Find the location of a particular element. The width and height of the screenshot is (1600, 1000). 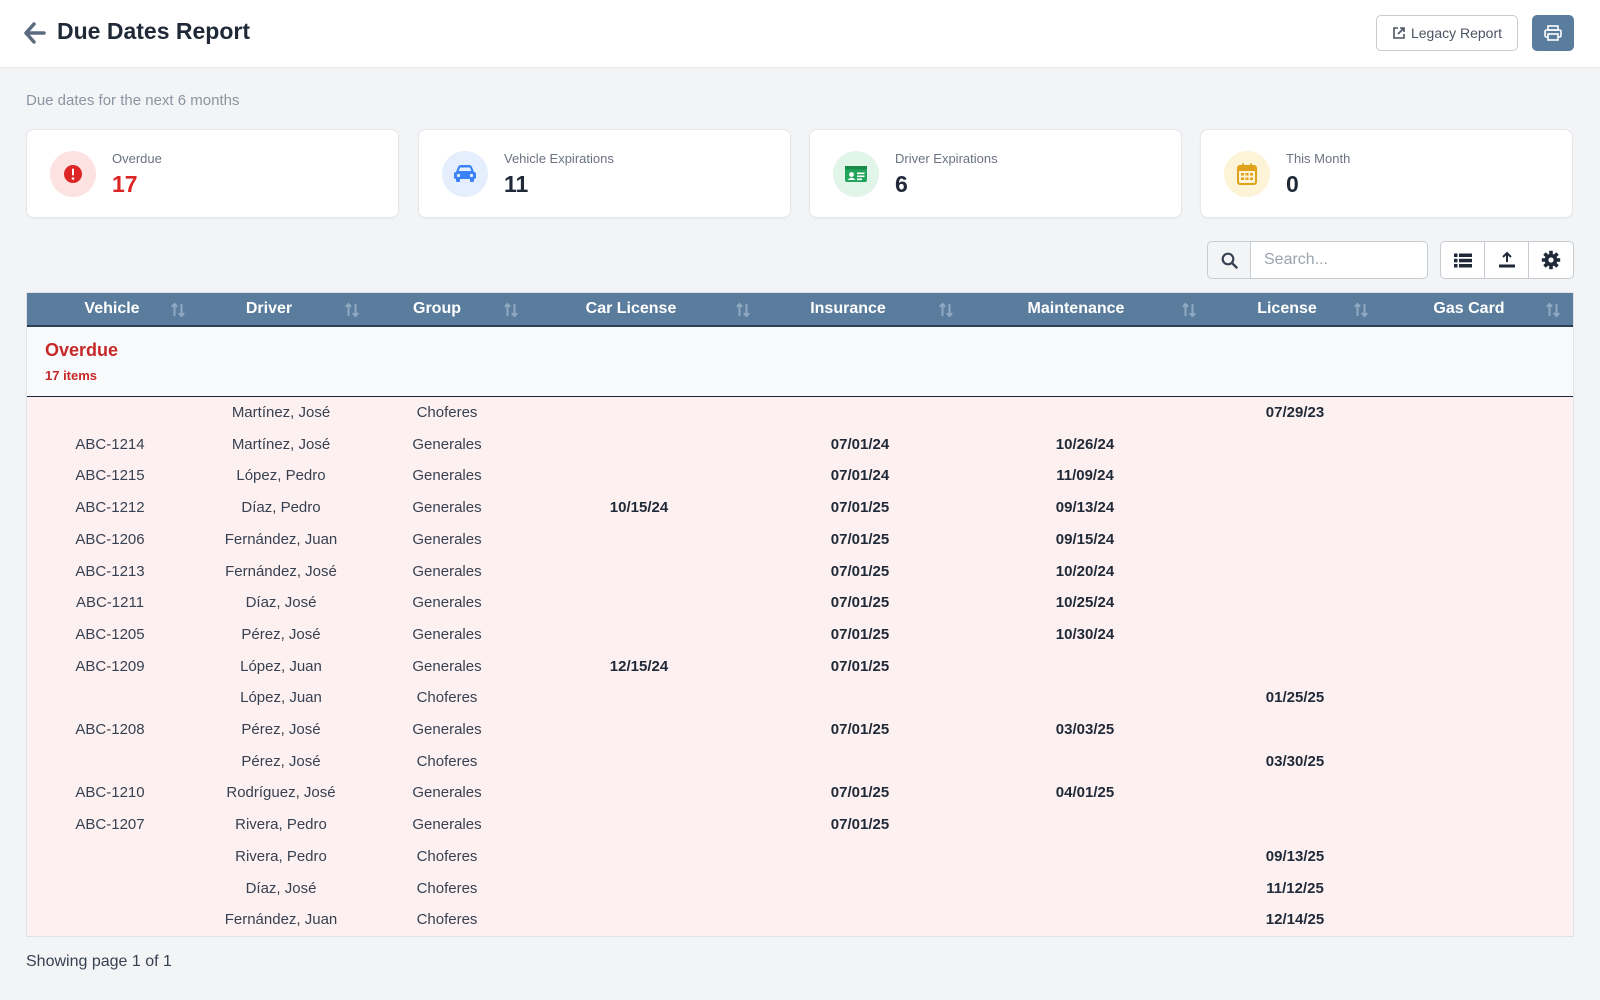

table-row: Fernández, Juan Choferes 12/14/25 is located at coordinates (800, 920).